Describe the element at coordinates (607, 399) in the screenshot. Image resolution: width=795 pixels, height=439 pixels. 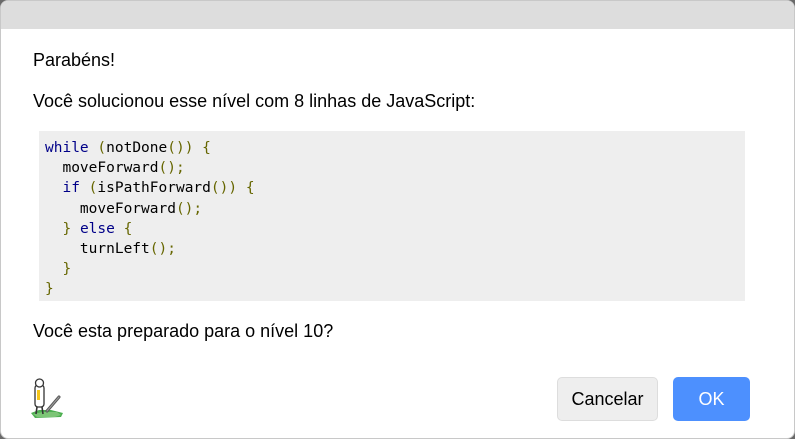
I see `cancel-button: Cancelar` at that location.